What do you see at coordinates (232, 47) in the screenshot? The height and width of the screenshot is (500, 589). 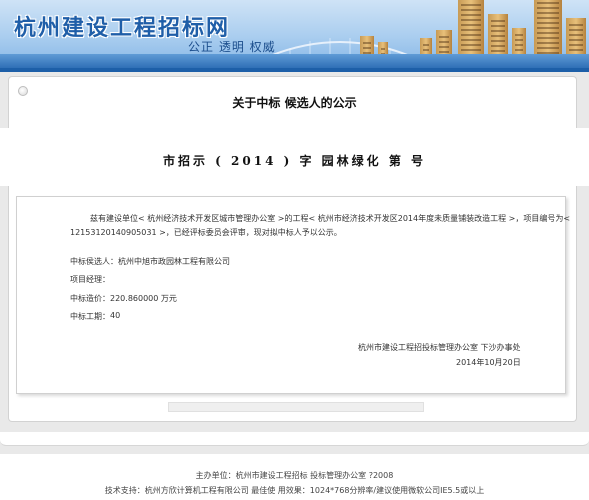 I see `site-slogan: 公正 透明 权威` at bounding box center [232, 47].